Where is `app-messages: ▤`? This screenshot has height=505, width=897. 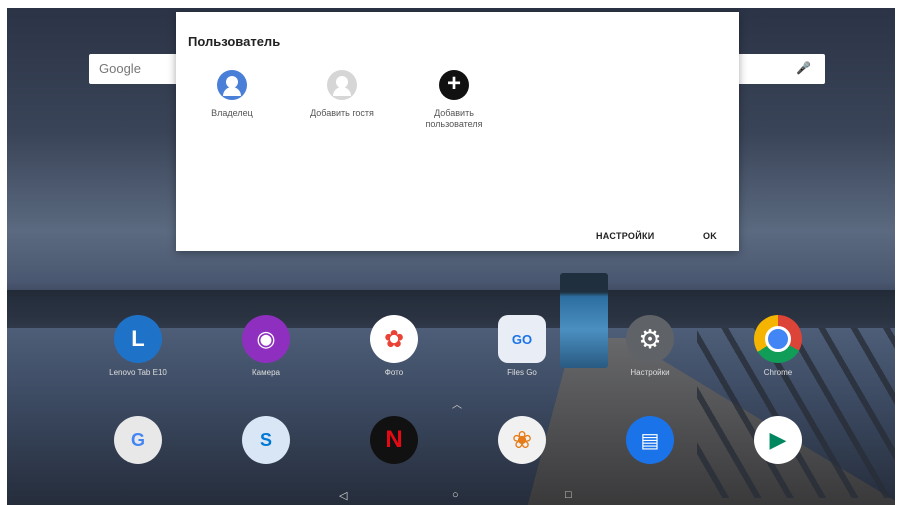 app-messages: ▤ is located at coordinates (650, 440).